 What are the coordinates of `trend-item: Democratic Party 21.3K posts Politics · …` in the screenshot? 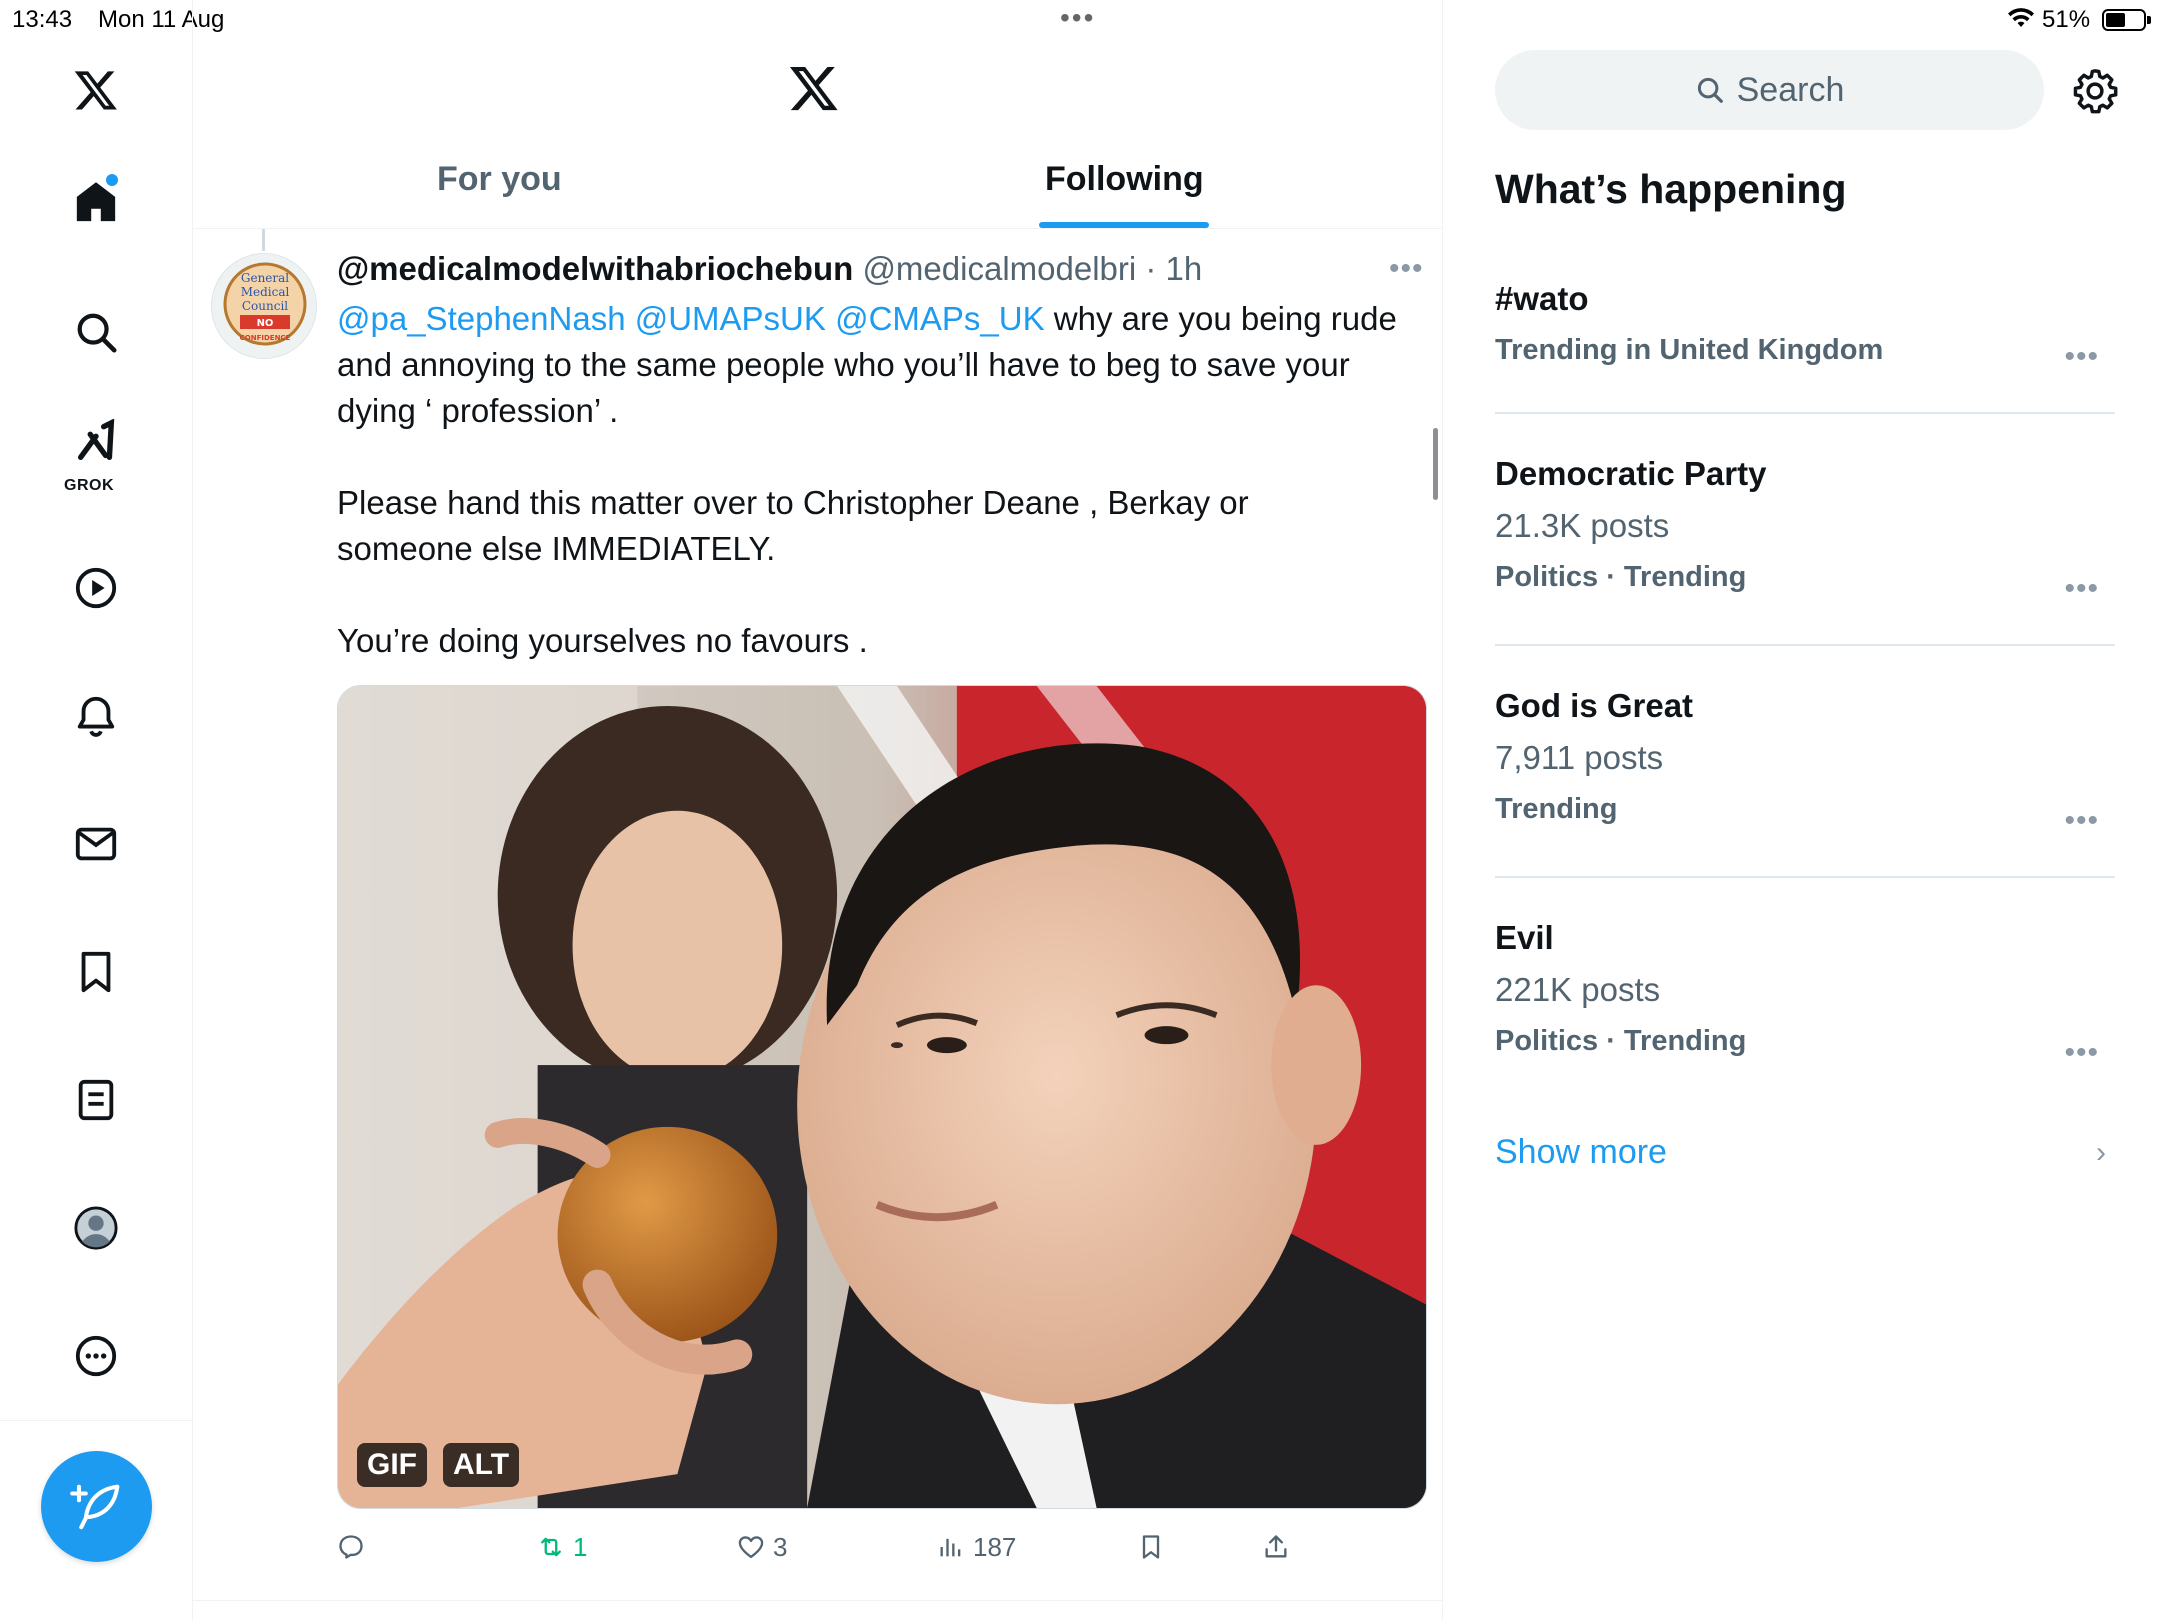 It's located at (1805, 530).